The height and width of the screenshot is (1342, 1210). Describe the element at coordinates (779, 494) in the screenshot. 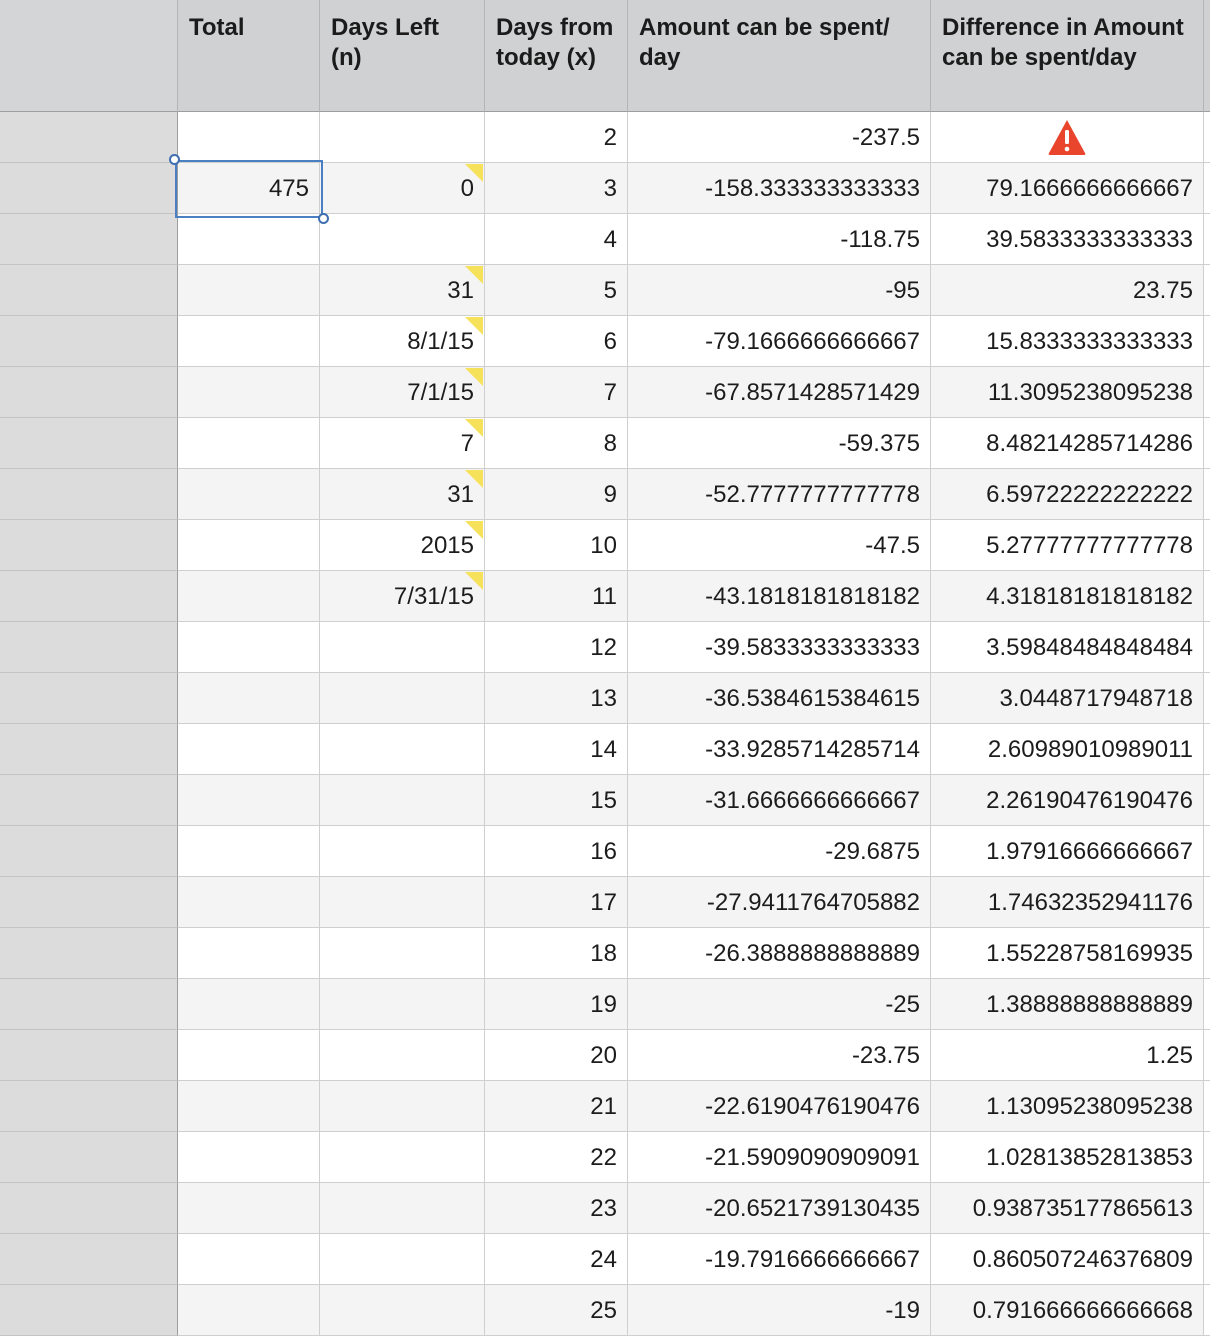

I see `cell-amount-per-day: -52.7777777777778` at that location.